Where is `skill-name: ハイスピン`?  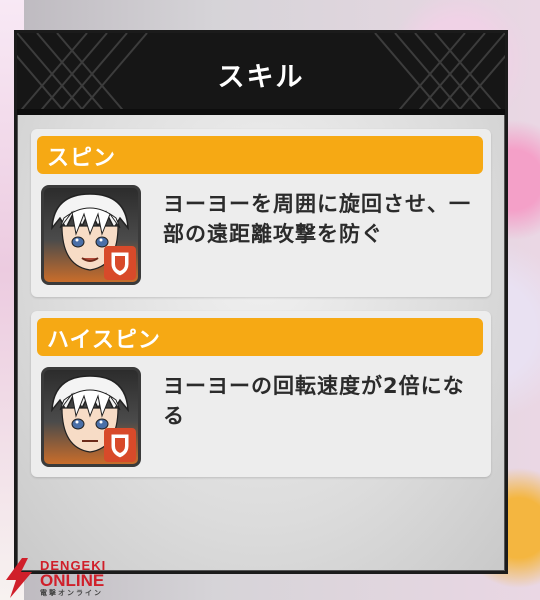 skill-name: ハイスピン is located at coordinates (104, 340).